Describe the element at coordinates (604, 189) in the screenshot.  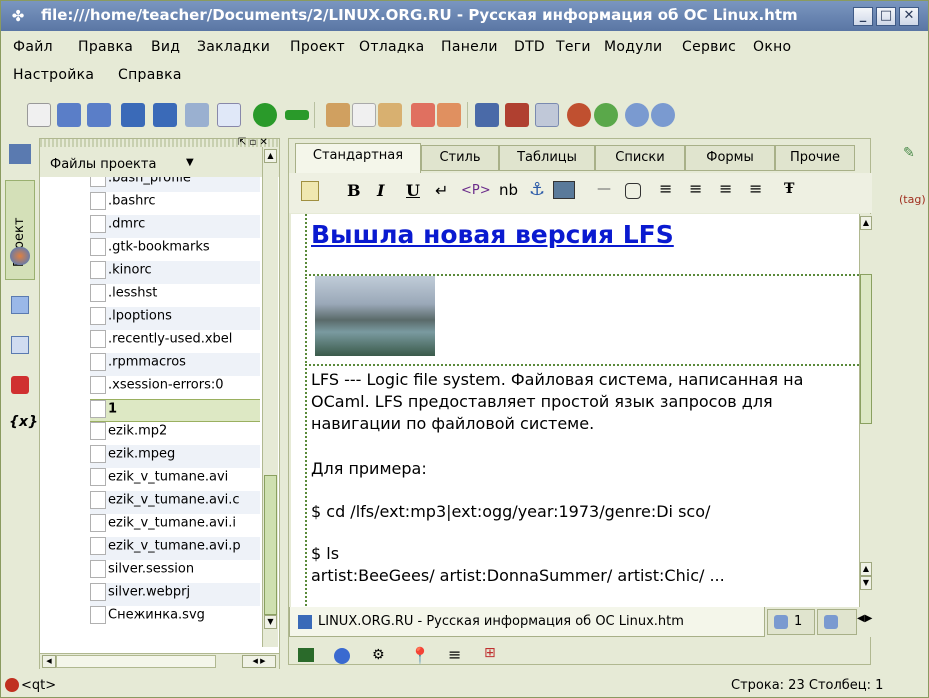
I see `horizontal-rule-icon: —` at that location.